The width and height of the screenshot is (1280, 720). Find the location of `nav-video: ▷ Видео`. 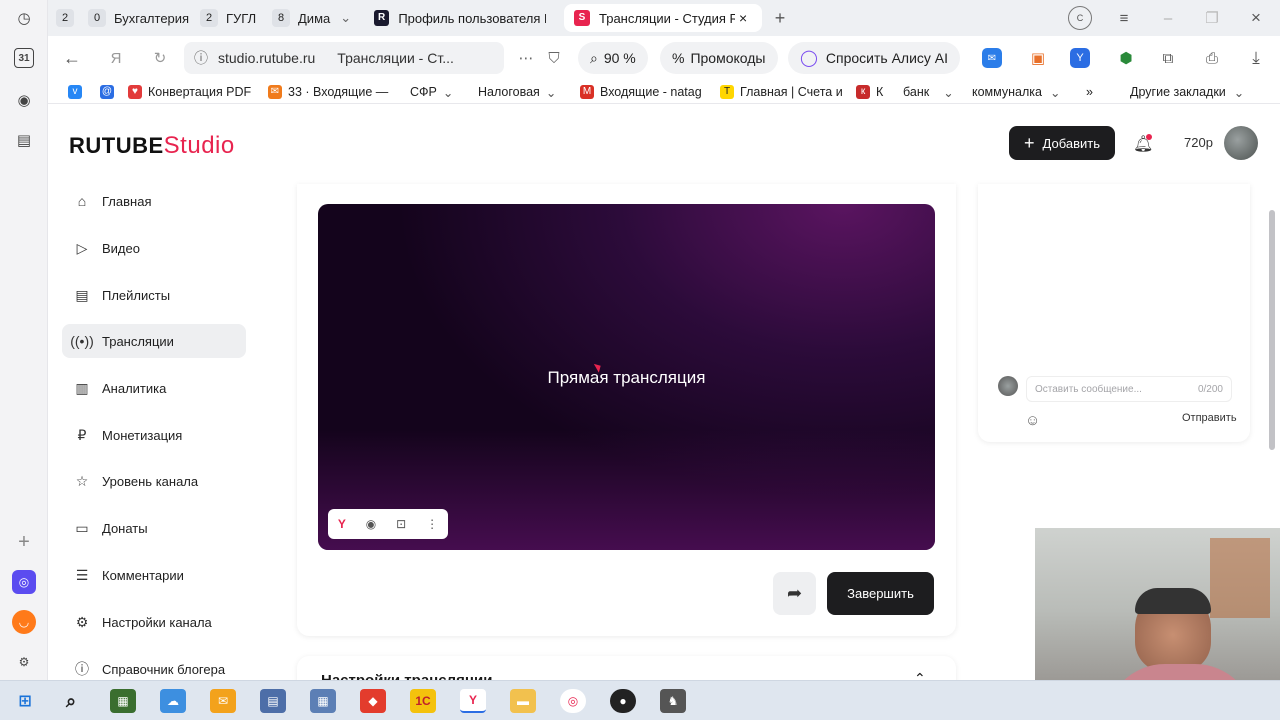

nav-video: ▷ Видео is located at coordinates (154, 248).